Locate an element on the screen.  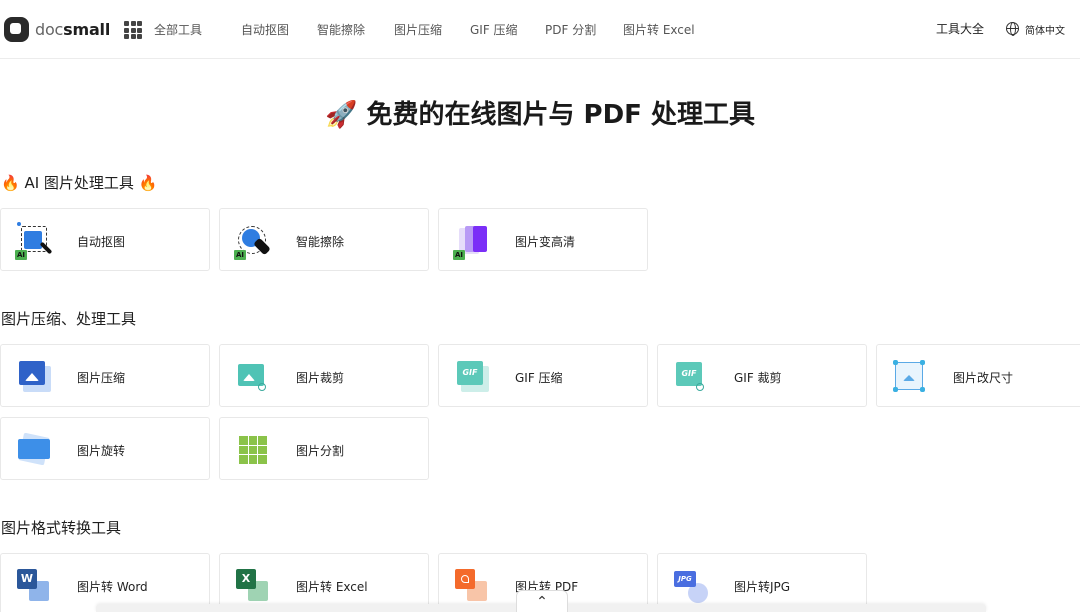
card-image-compress: 图片压缩 is located at coordinates (105, 375).